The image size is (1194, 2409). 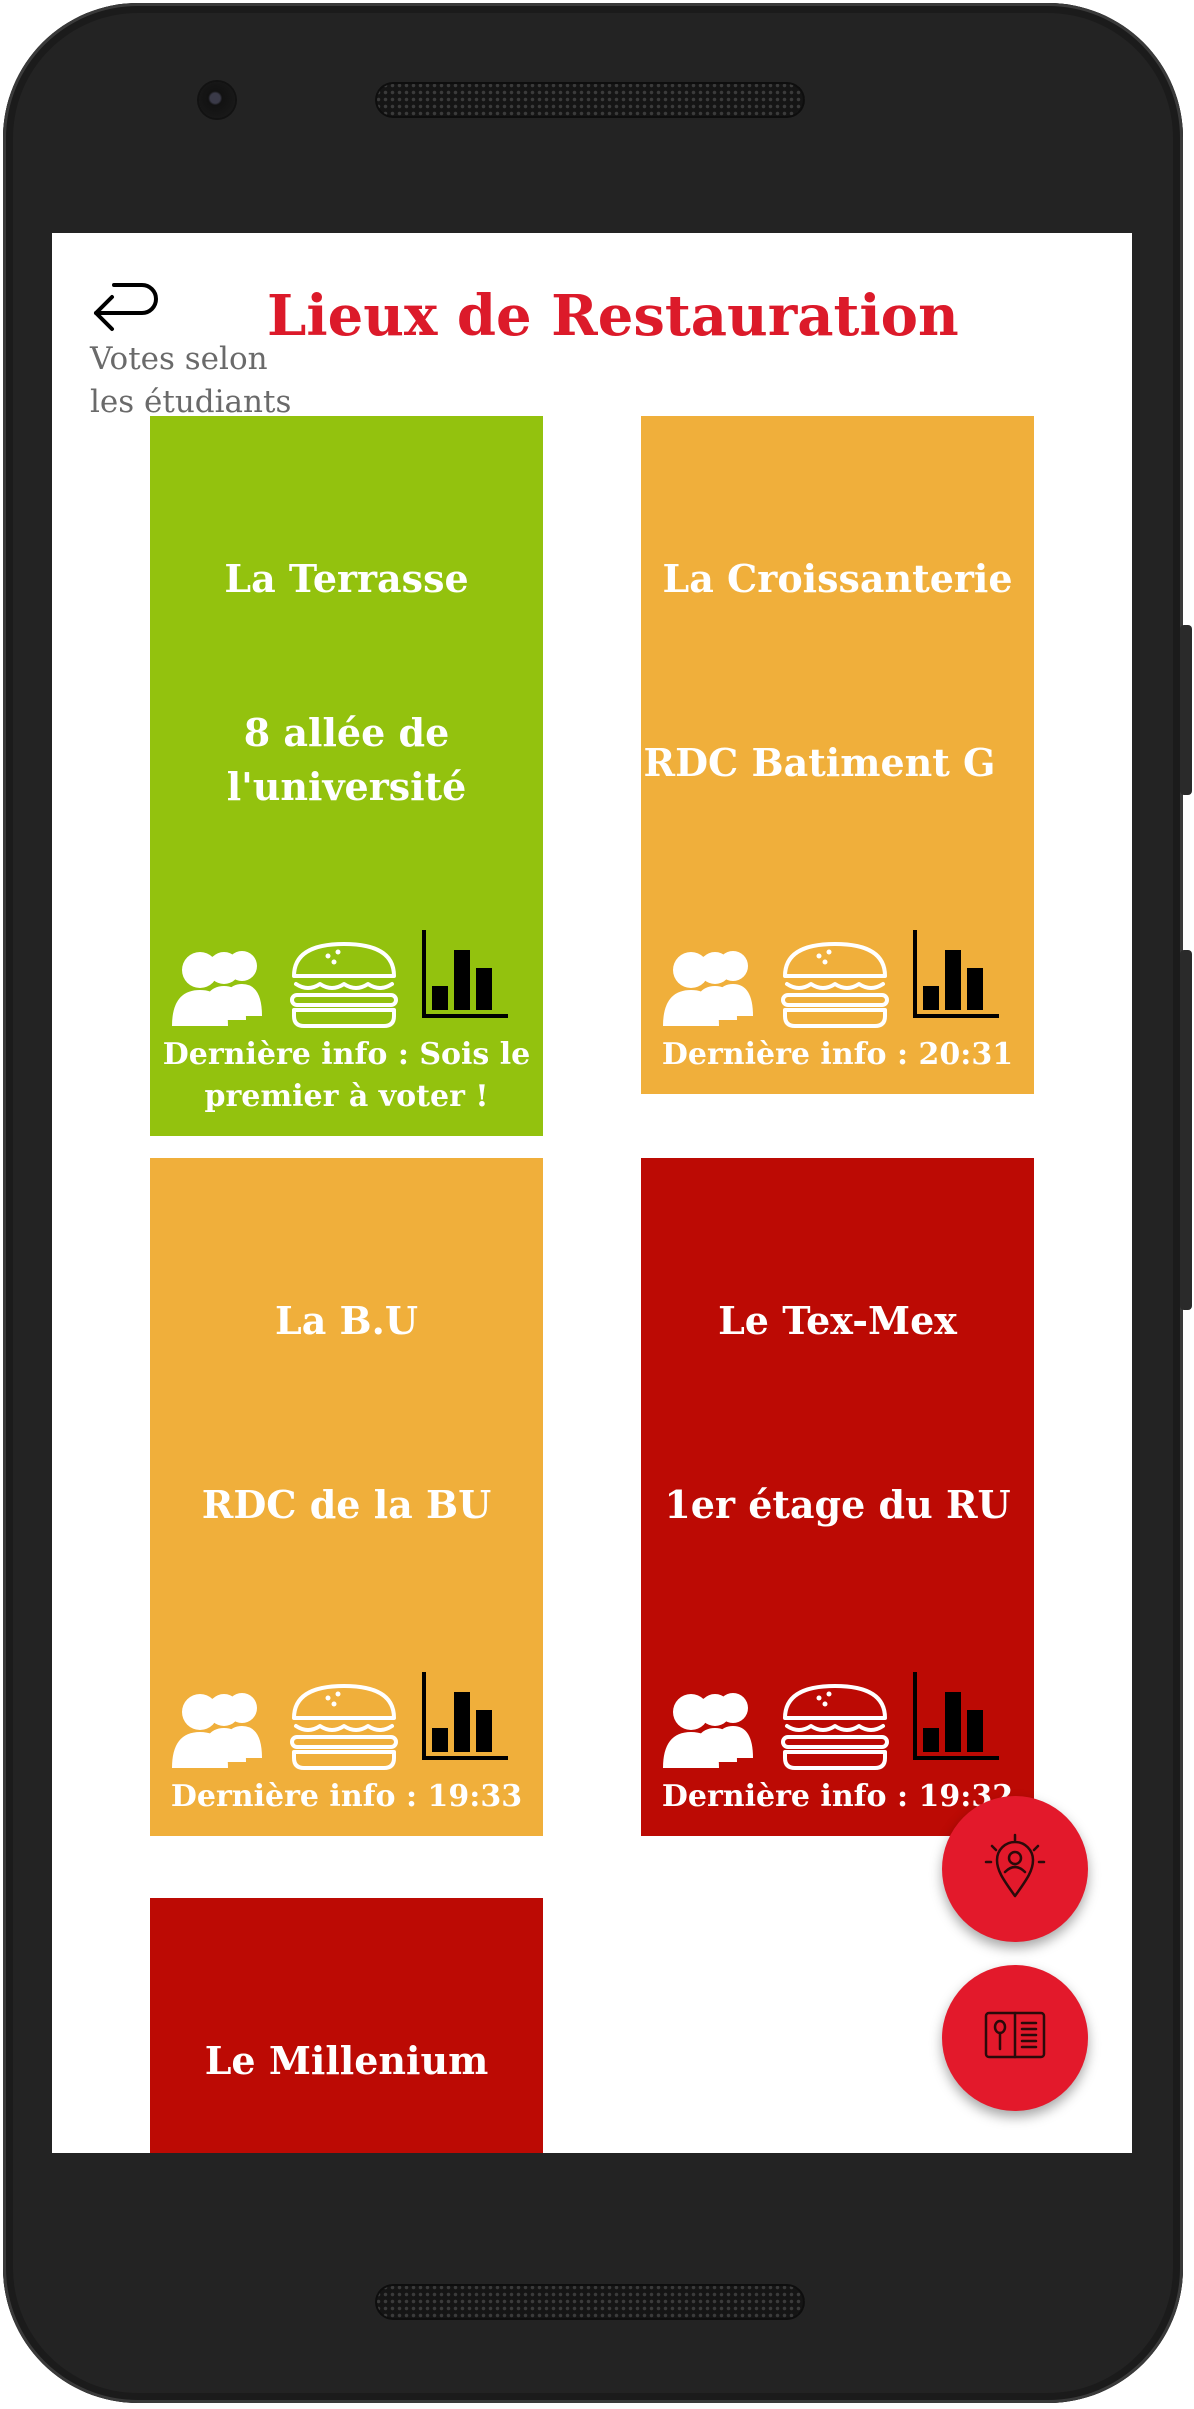 I want to click on restaurant-name: La B.U, so click(x=346, y=1320).